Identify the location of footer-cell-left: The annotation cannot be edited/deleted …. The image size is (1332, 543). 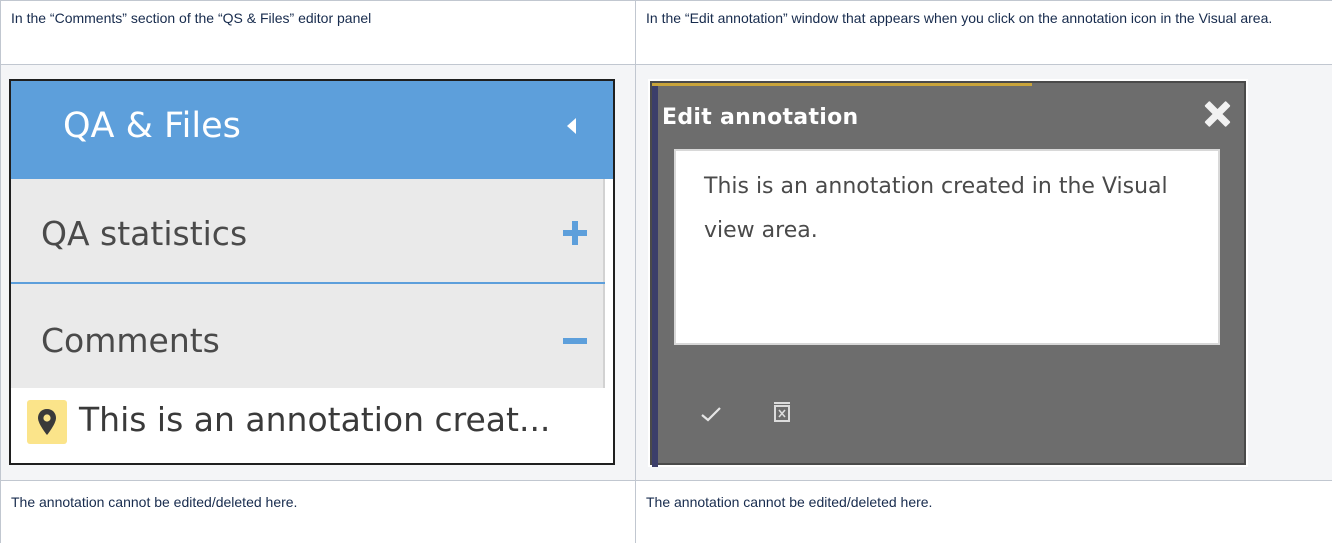
(318, 511).